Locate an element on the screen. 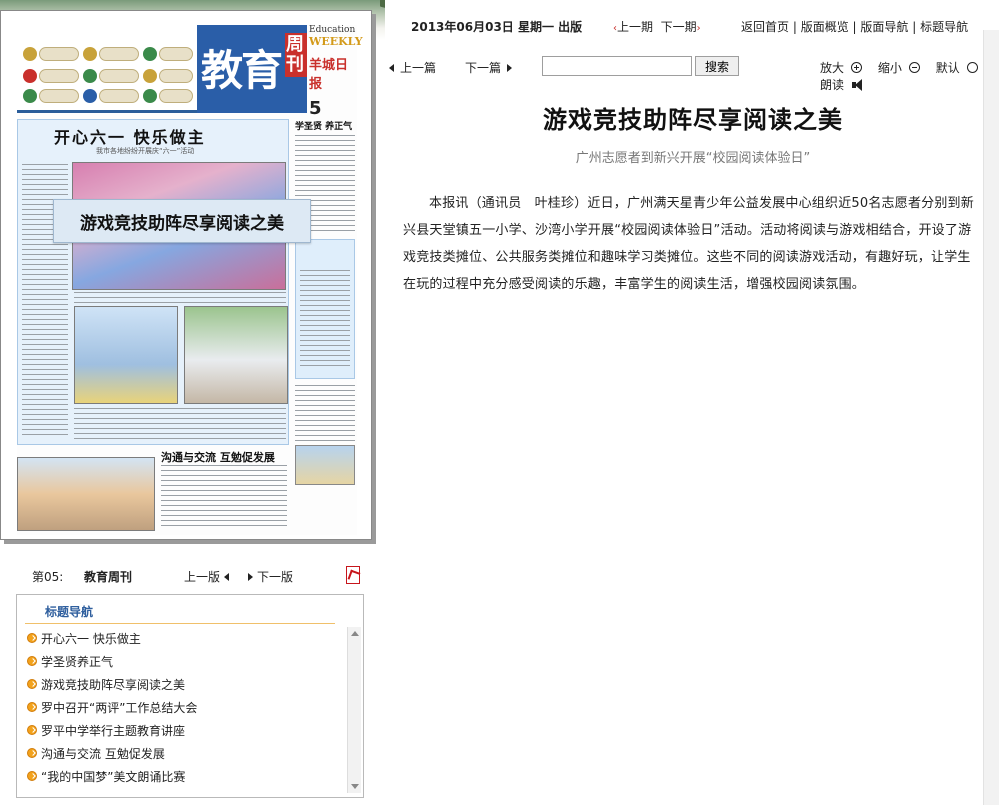 The image size is (999, 805). reading-photo is located at coordinates (236, 355).